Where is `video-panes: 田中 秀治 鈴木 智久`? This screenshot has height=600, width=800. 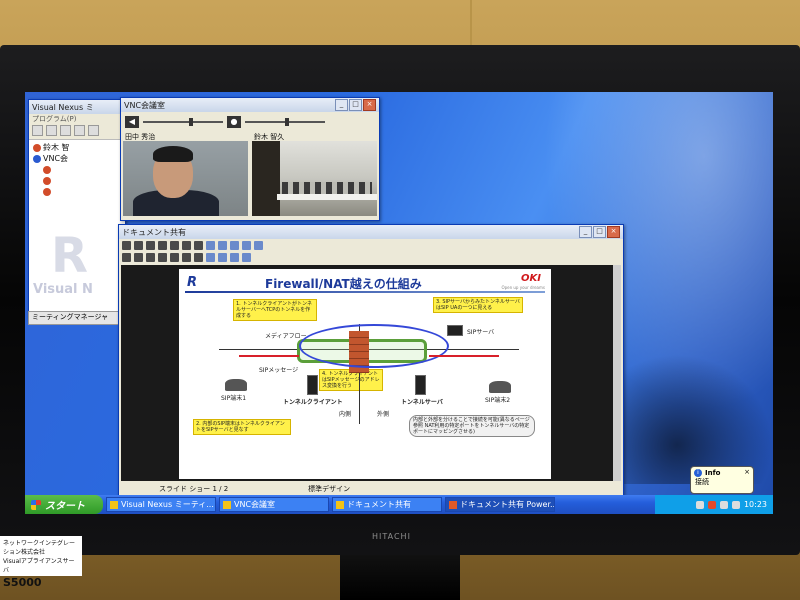
video-panes: 田中 秀治 鈴木 智久 is located at coordinates (250, 174).